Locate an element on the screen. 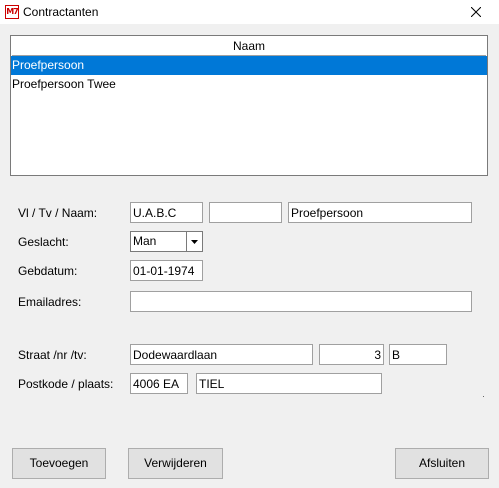  gender-label: Geslacht: is located at coordinates (43, 242).